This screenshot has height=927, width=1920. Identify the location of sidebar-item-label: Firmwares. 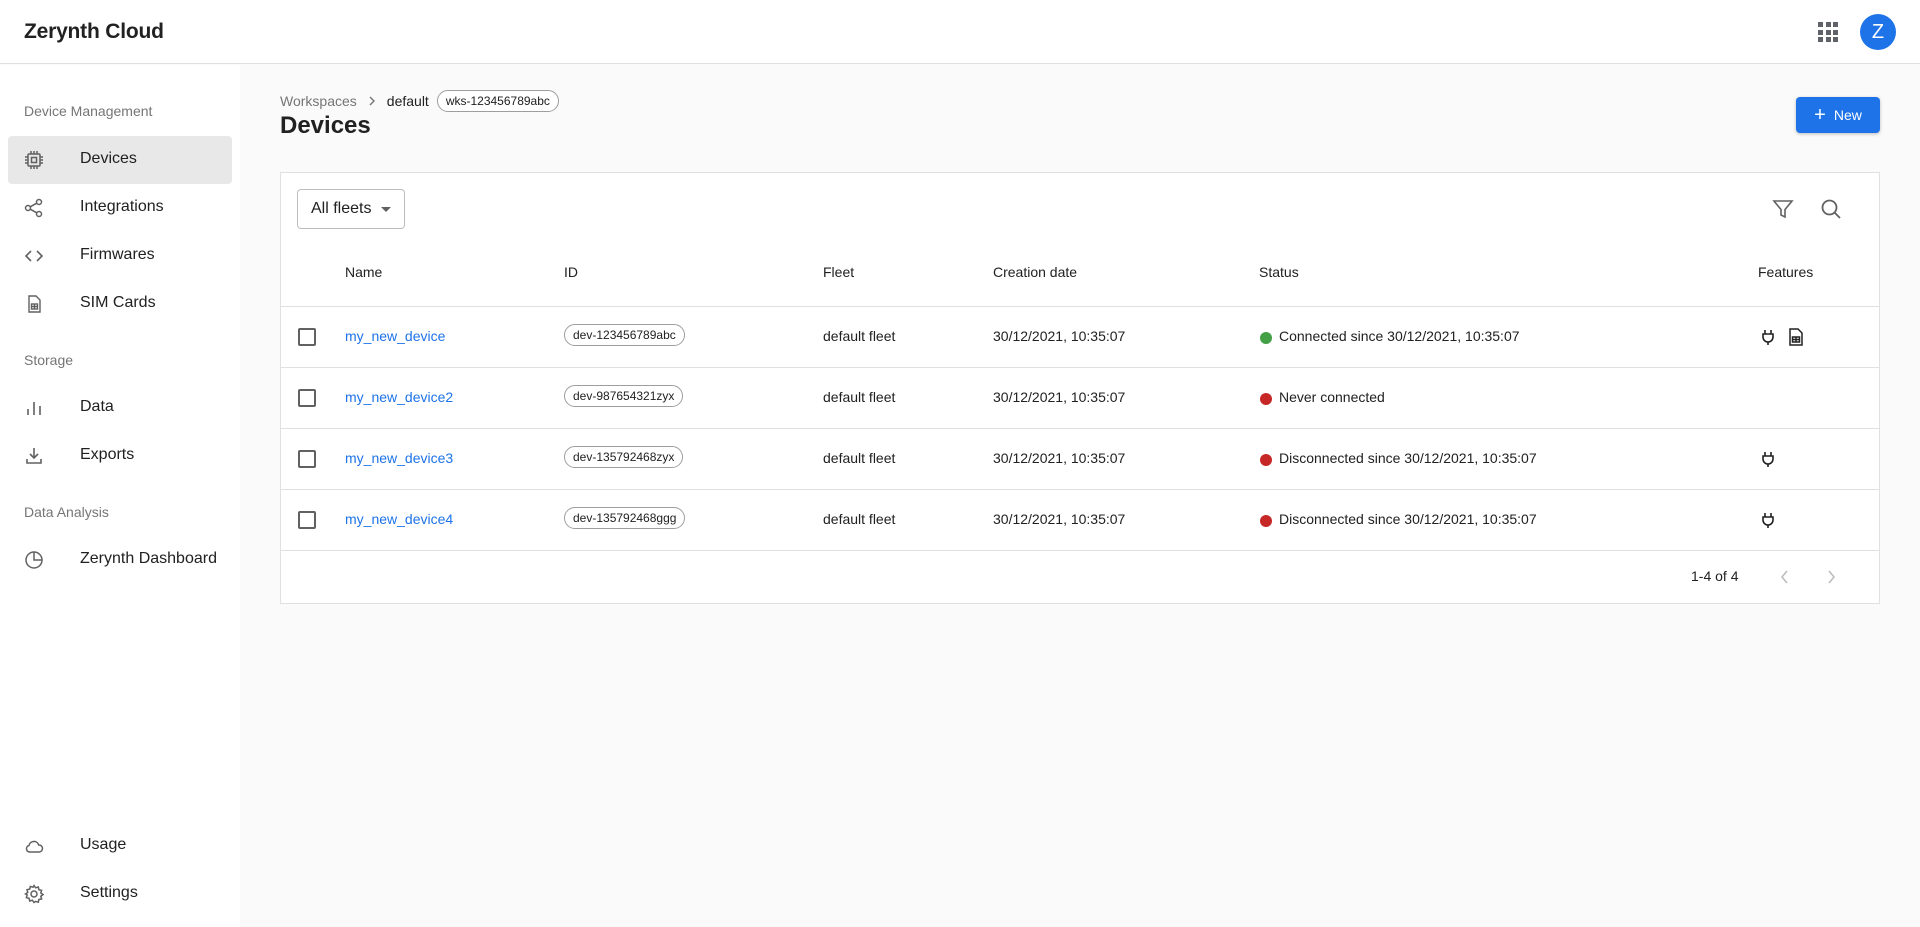
(117, 254).